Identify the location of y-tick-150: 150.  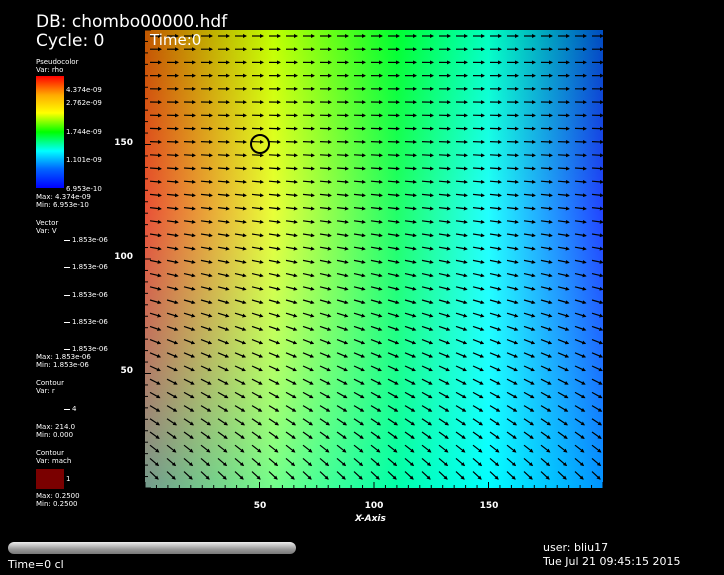
(123, 143).